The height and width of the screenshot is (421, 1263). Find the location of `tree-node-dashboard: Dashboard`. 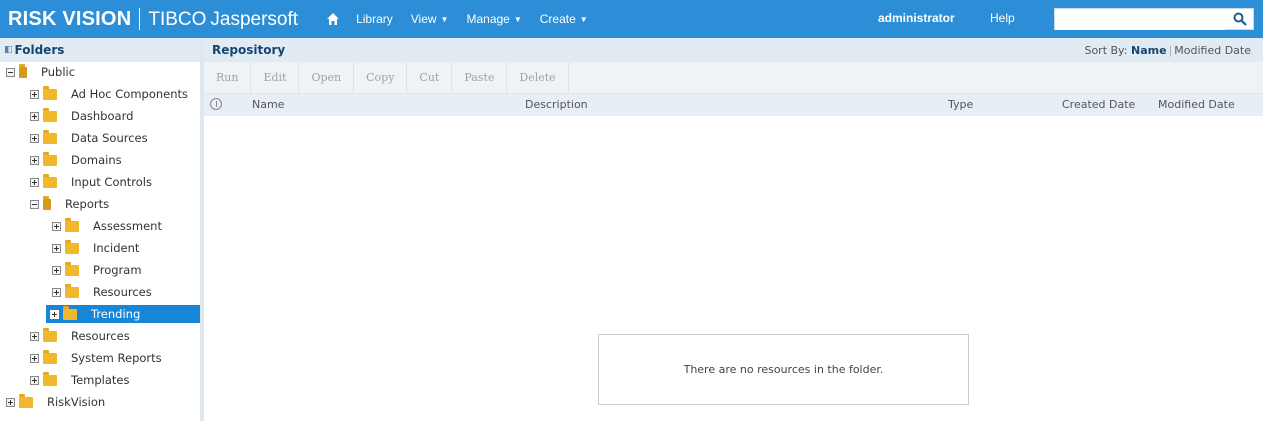

tree-node-dashboard: Dashboard is located at coordinates (81, 116).